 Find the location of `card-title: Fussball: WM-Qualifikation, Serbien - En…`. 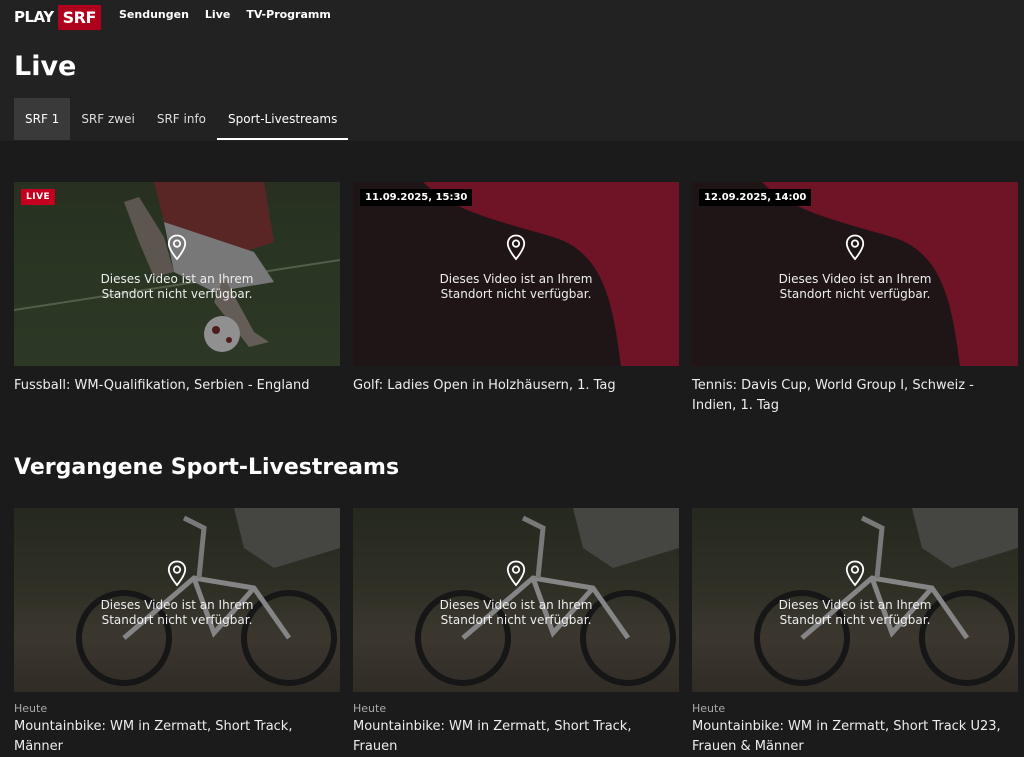

card-title: Fussball: WM-Qualifikation, Serbien - En… is located at coordinates (169, 386).